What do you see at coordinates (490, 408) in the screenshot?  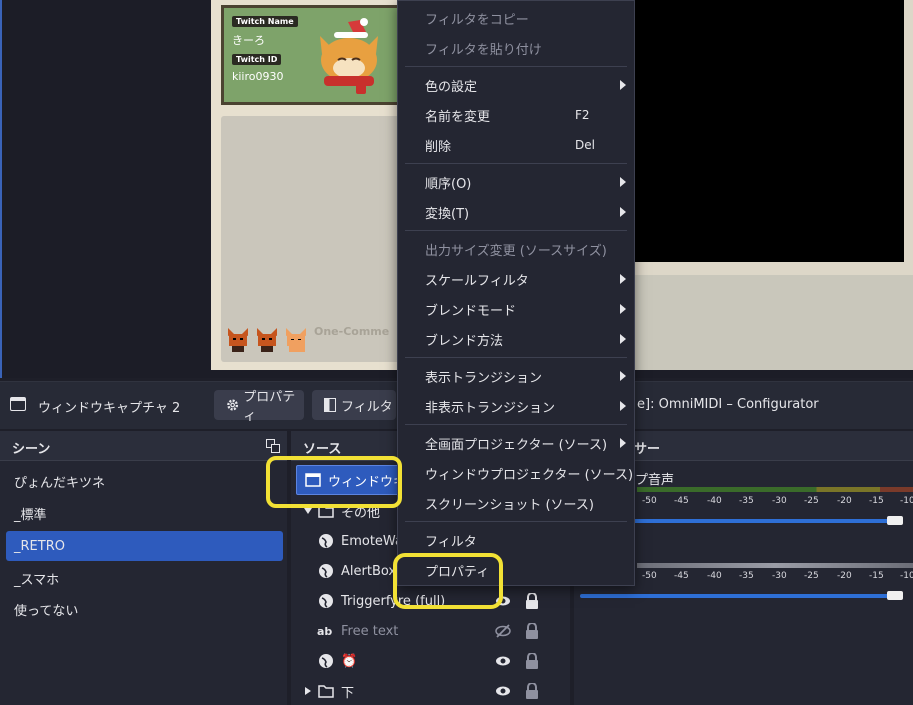 I see `menu-item-label: 非表示トランジション` at bounding box center [490, 408].